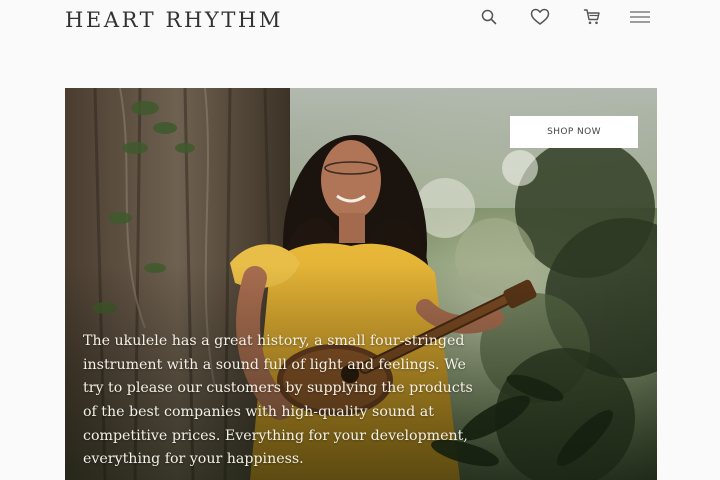 The width and height of the screenshot is (720, 480). I want to click on heart-icon, so click(540, 17).